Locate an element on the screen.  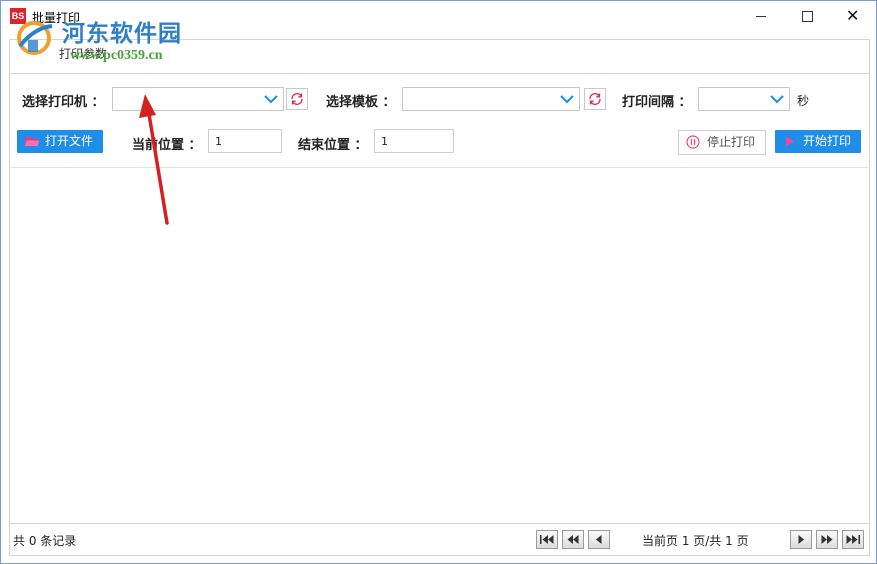
stop-print-button: 停止打印 is located at coordinates (722, 142).